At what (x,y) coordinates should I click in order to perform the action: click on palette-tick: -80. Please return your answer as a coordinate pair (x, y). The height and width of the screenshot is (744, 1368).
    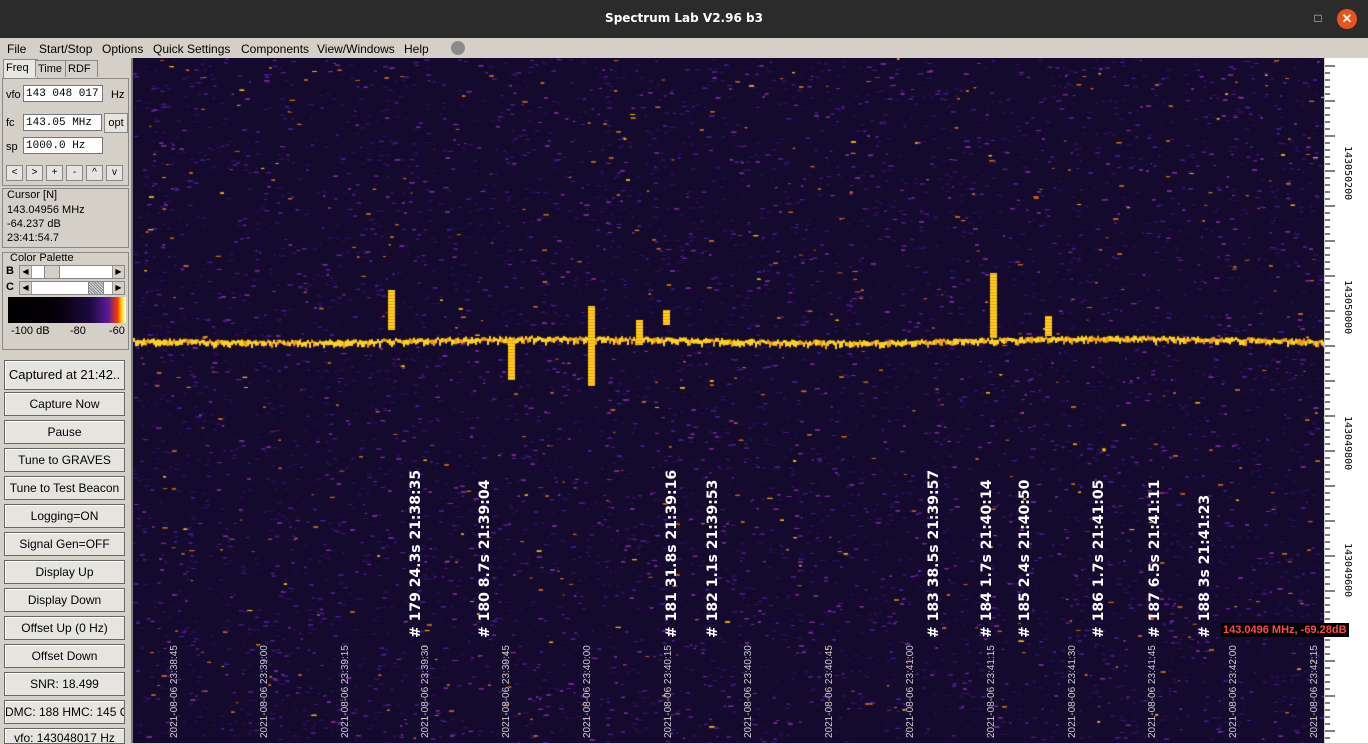
    Looking at the image, I should click on (78, 331).